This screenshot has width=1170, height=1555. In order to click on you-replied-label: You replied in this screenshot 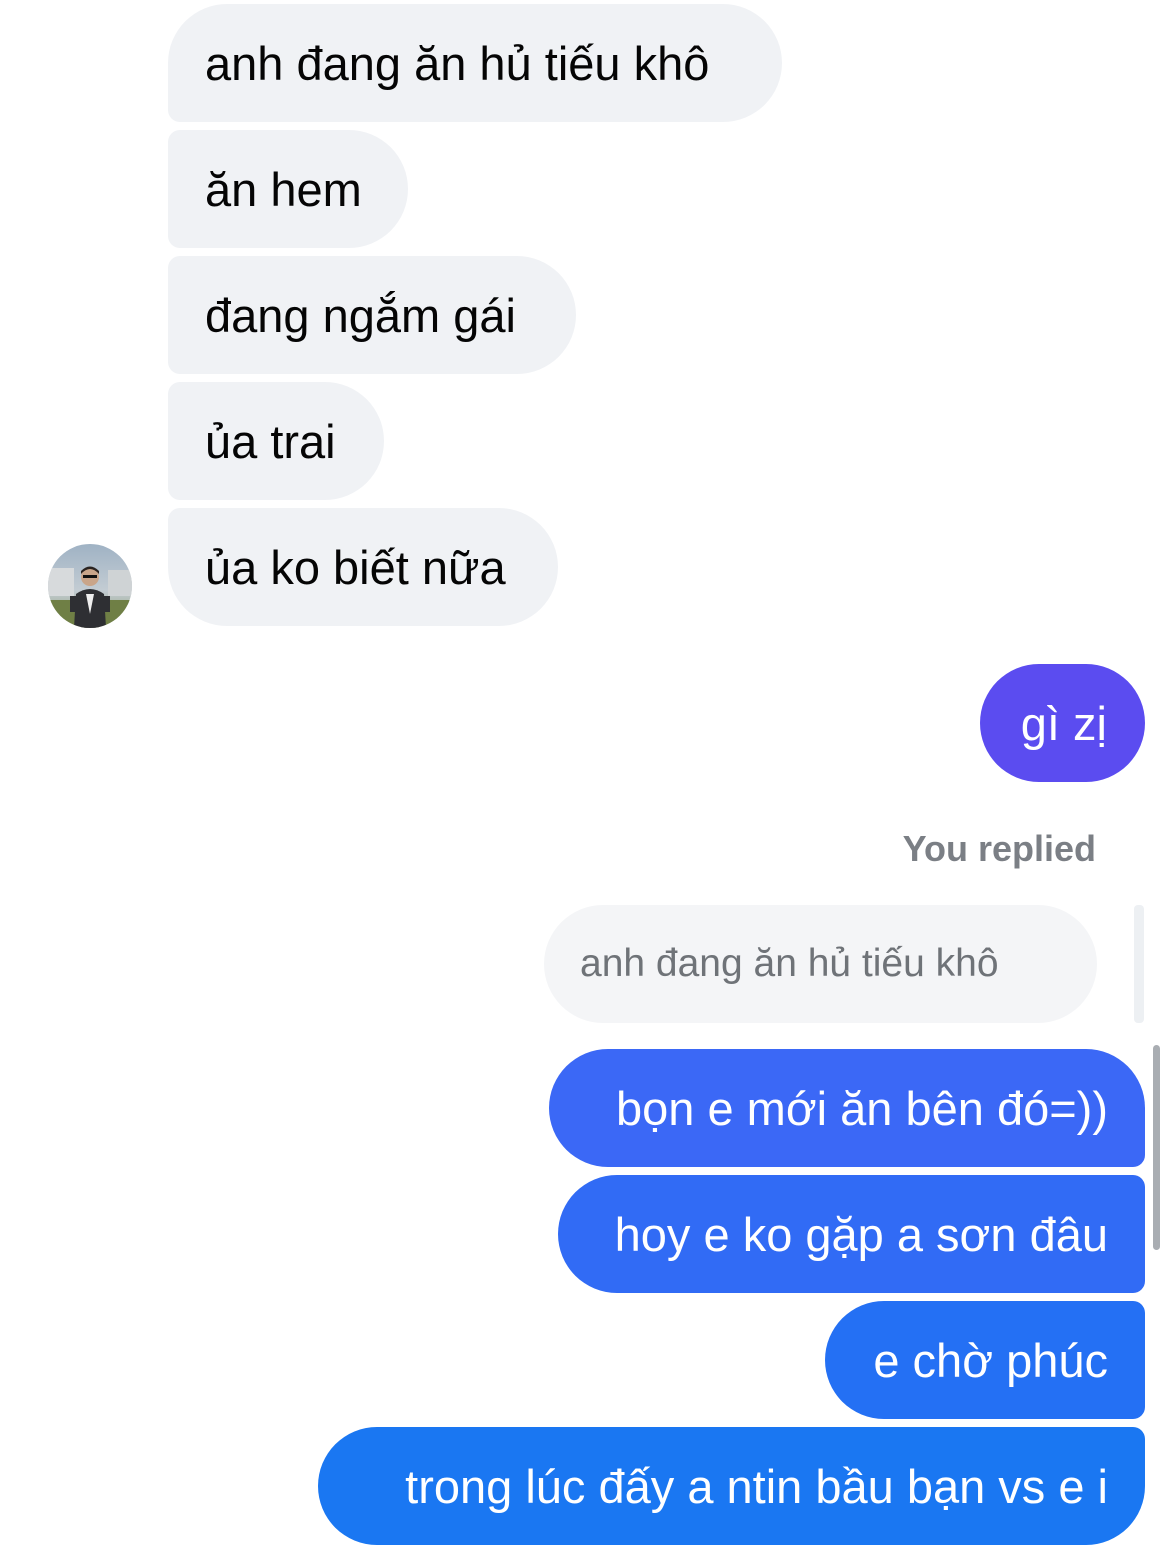, I will do `click(999, 848)`.